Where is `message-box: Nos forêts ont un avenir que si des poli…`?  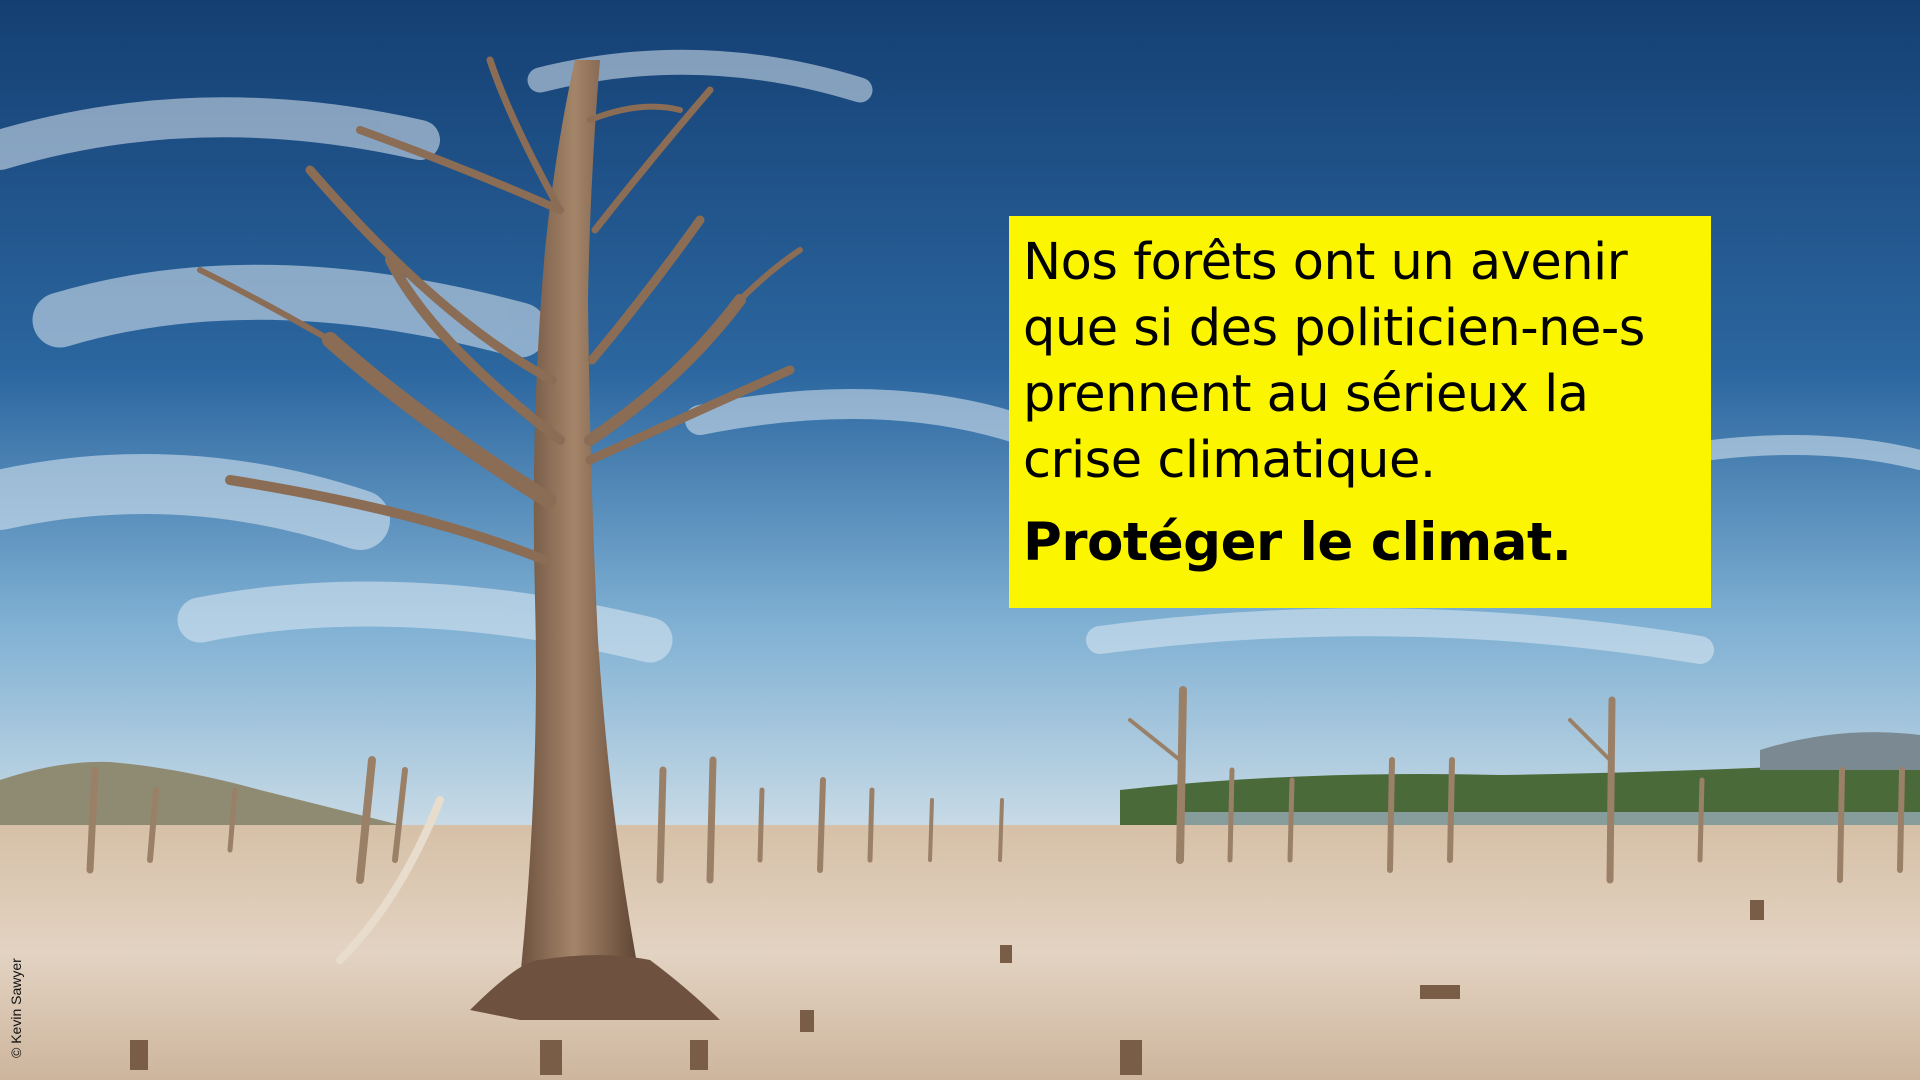
message-box: Nos forêts ont un avenir que si des poli… is located at coordinates (1360, 412).